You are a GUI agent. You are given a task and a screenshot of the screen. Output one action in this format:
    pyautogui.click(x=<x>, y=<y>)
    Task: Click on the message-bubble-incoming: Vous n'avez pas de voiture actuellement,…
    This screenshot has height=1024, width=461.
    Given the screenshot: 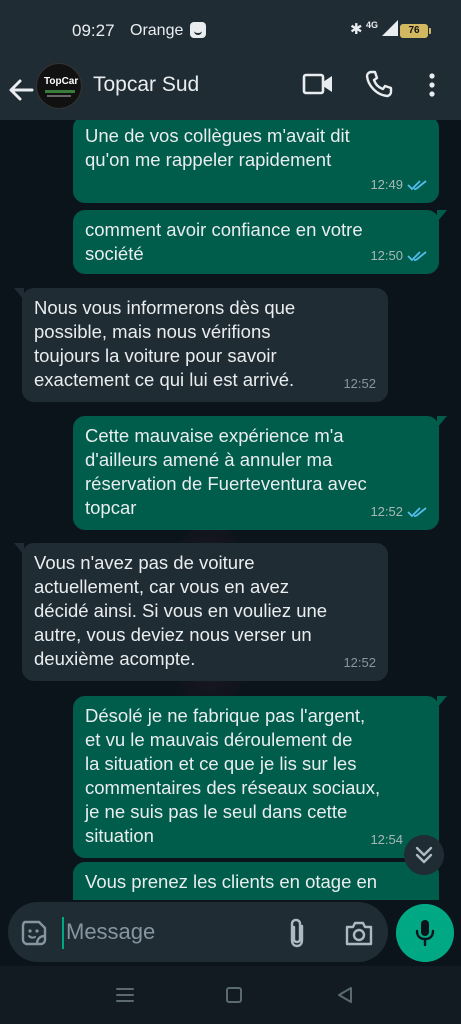 What is the action you would take?
    pyautogui.click(x=201, y=612)
    